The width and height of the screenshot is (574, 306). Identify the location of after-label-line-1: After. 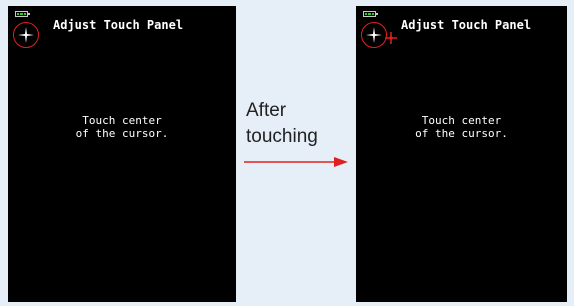
(266, 110).